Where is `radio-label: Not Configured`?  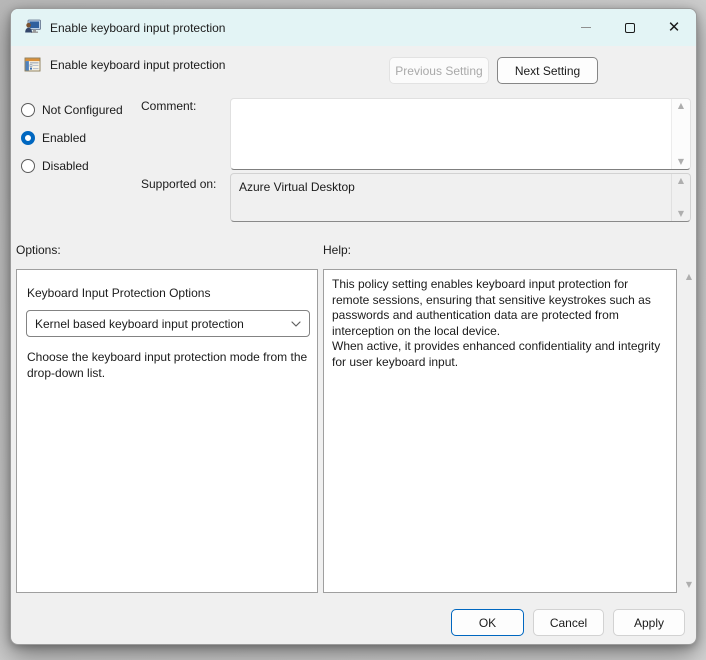 radio-label: Not Configured is located at coordinates (82, 110).